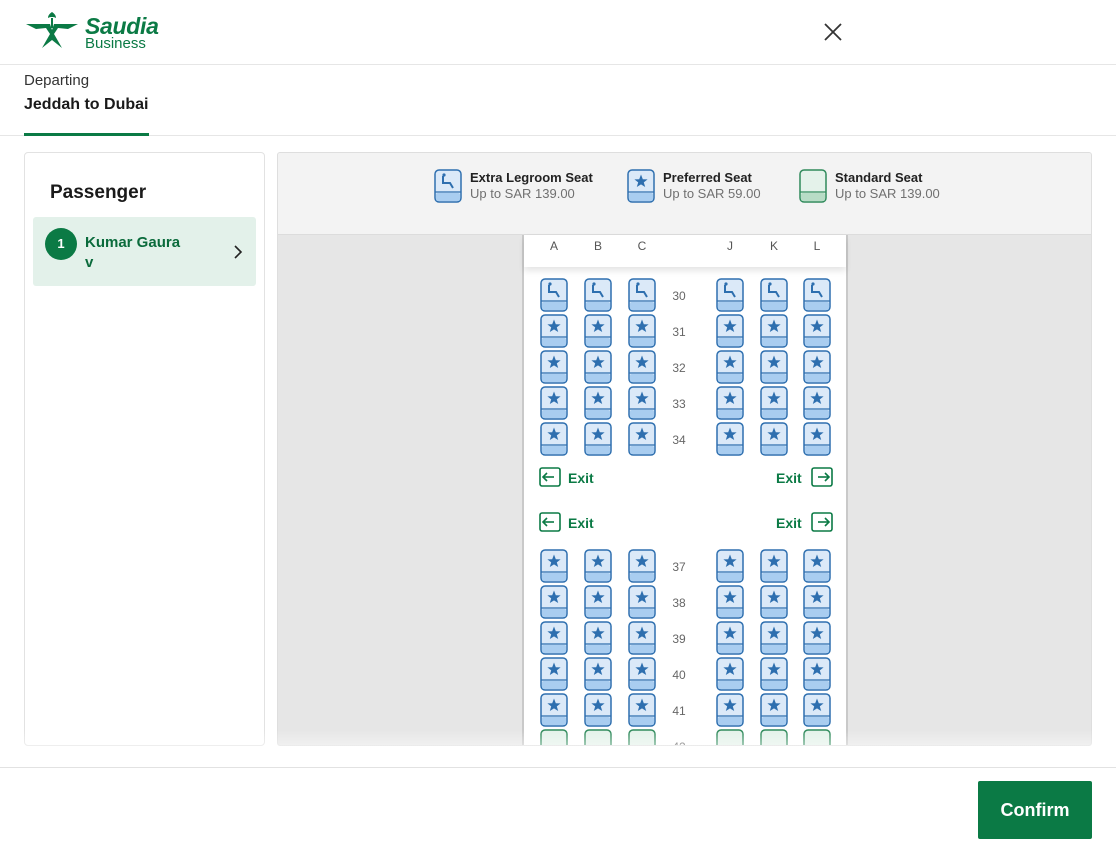  Describe the element at coordinates (554, 439) in the screenshot. I see `seat-34a` at that location.